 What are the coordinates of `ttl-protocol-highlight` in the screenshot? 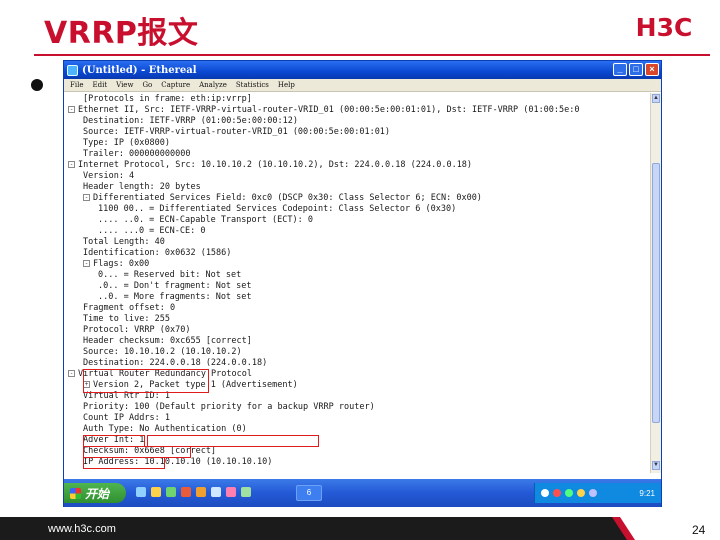 It's located at (146, 381).